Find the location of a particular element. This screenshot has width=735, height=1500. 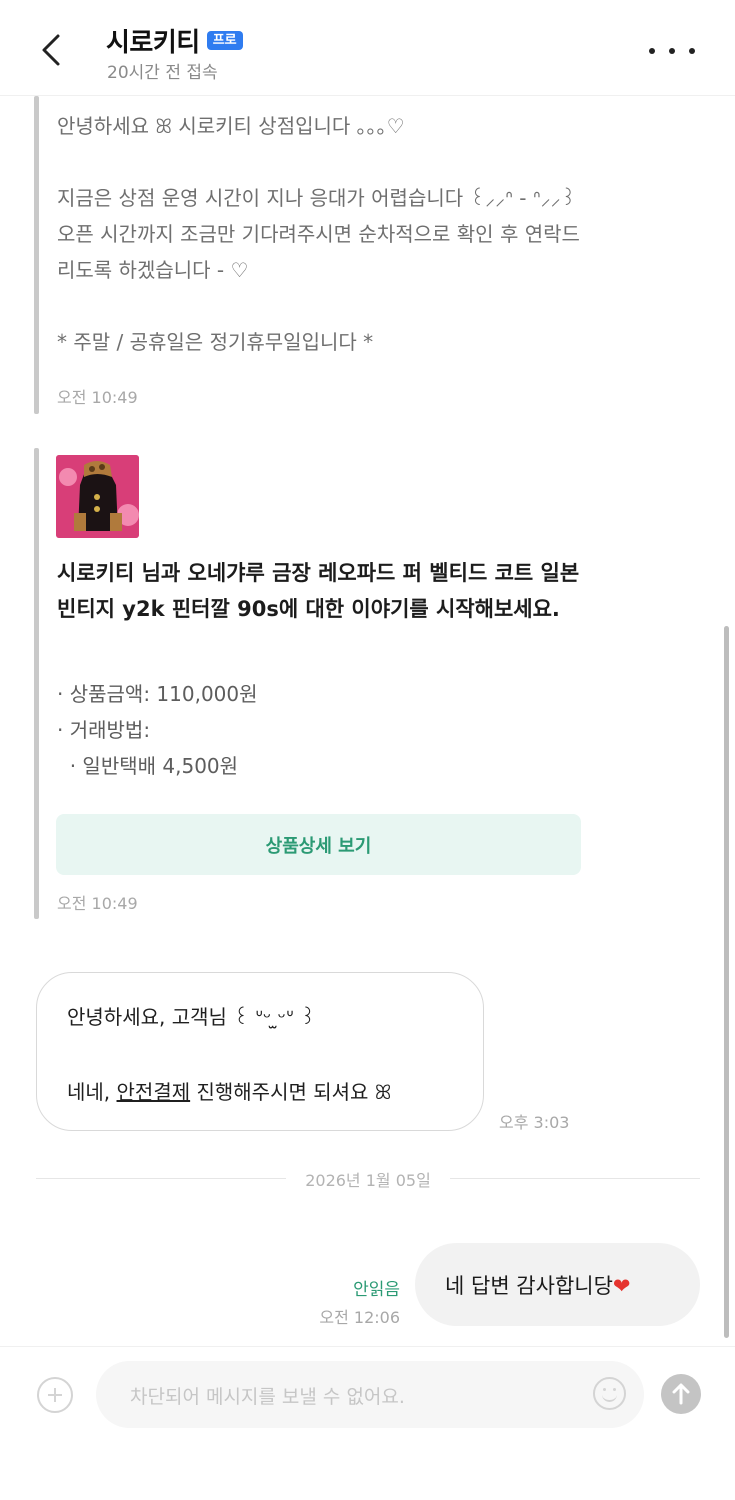

send-button is located at coordinates (681, 1394).